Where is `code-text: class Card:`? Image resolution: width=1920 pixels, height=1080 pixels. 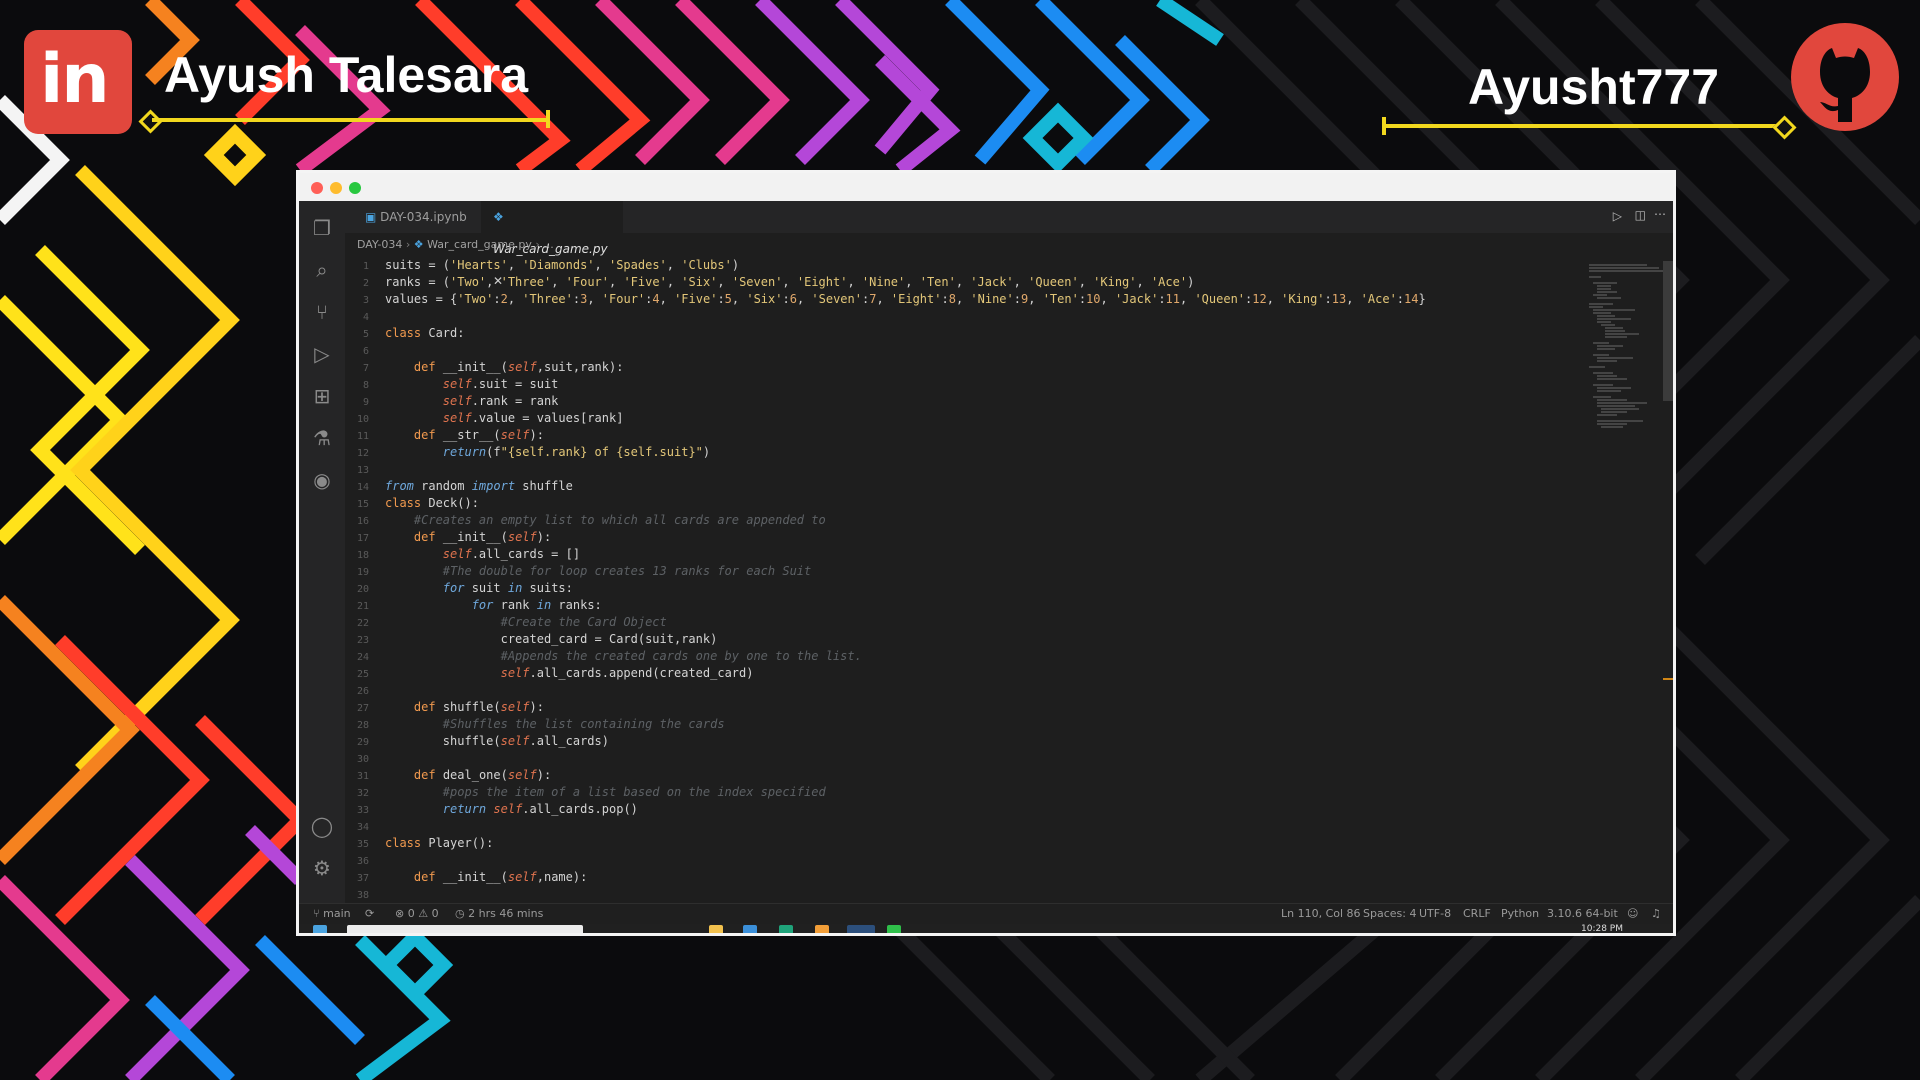 code-text: class Card: is located at coordinates (425, 333).